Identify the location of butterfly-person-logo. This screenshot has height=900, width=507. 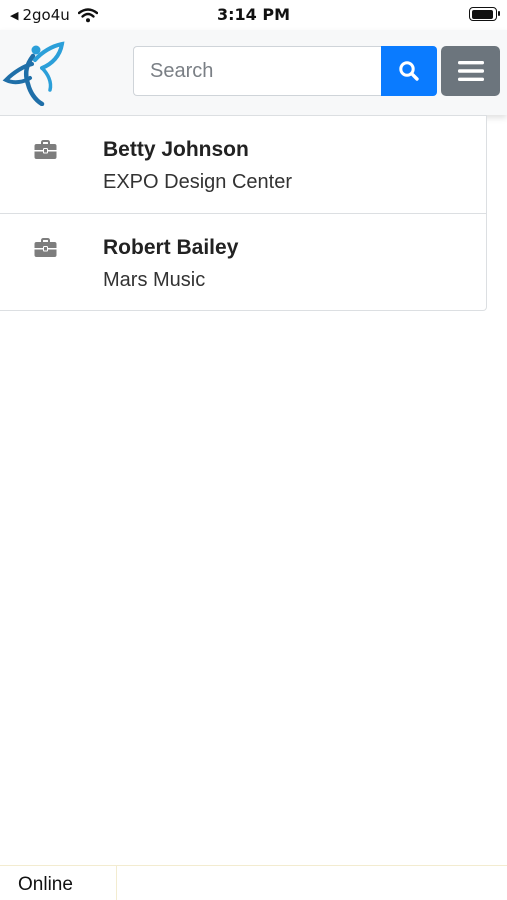
(35, 72).